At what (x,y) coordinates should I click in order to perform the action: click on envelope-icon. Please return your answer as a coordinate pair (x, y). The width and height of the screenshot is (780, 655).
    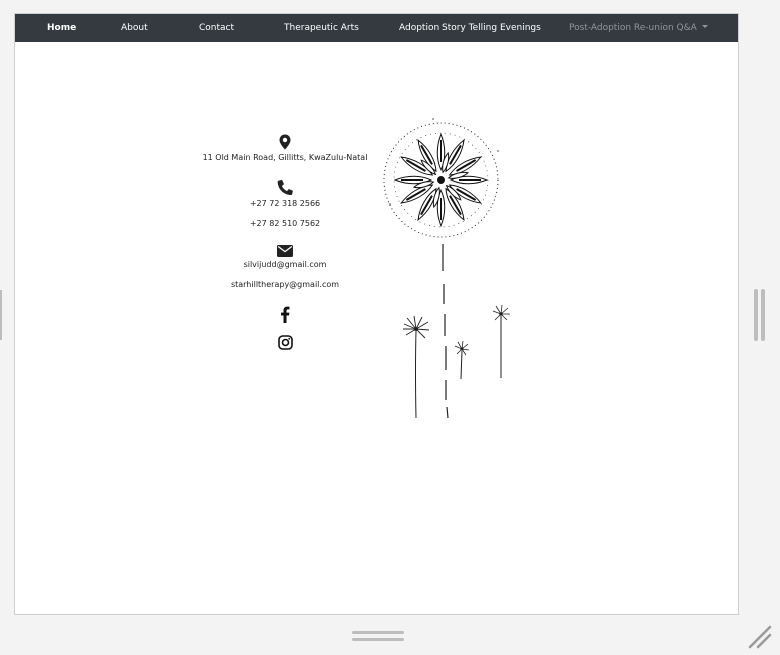
    Looking at the image, I should click on (285, 251).